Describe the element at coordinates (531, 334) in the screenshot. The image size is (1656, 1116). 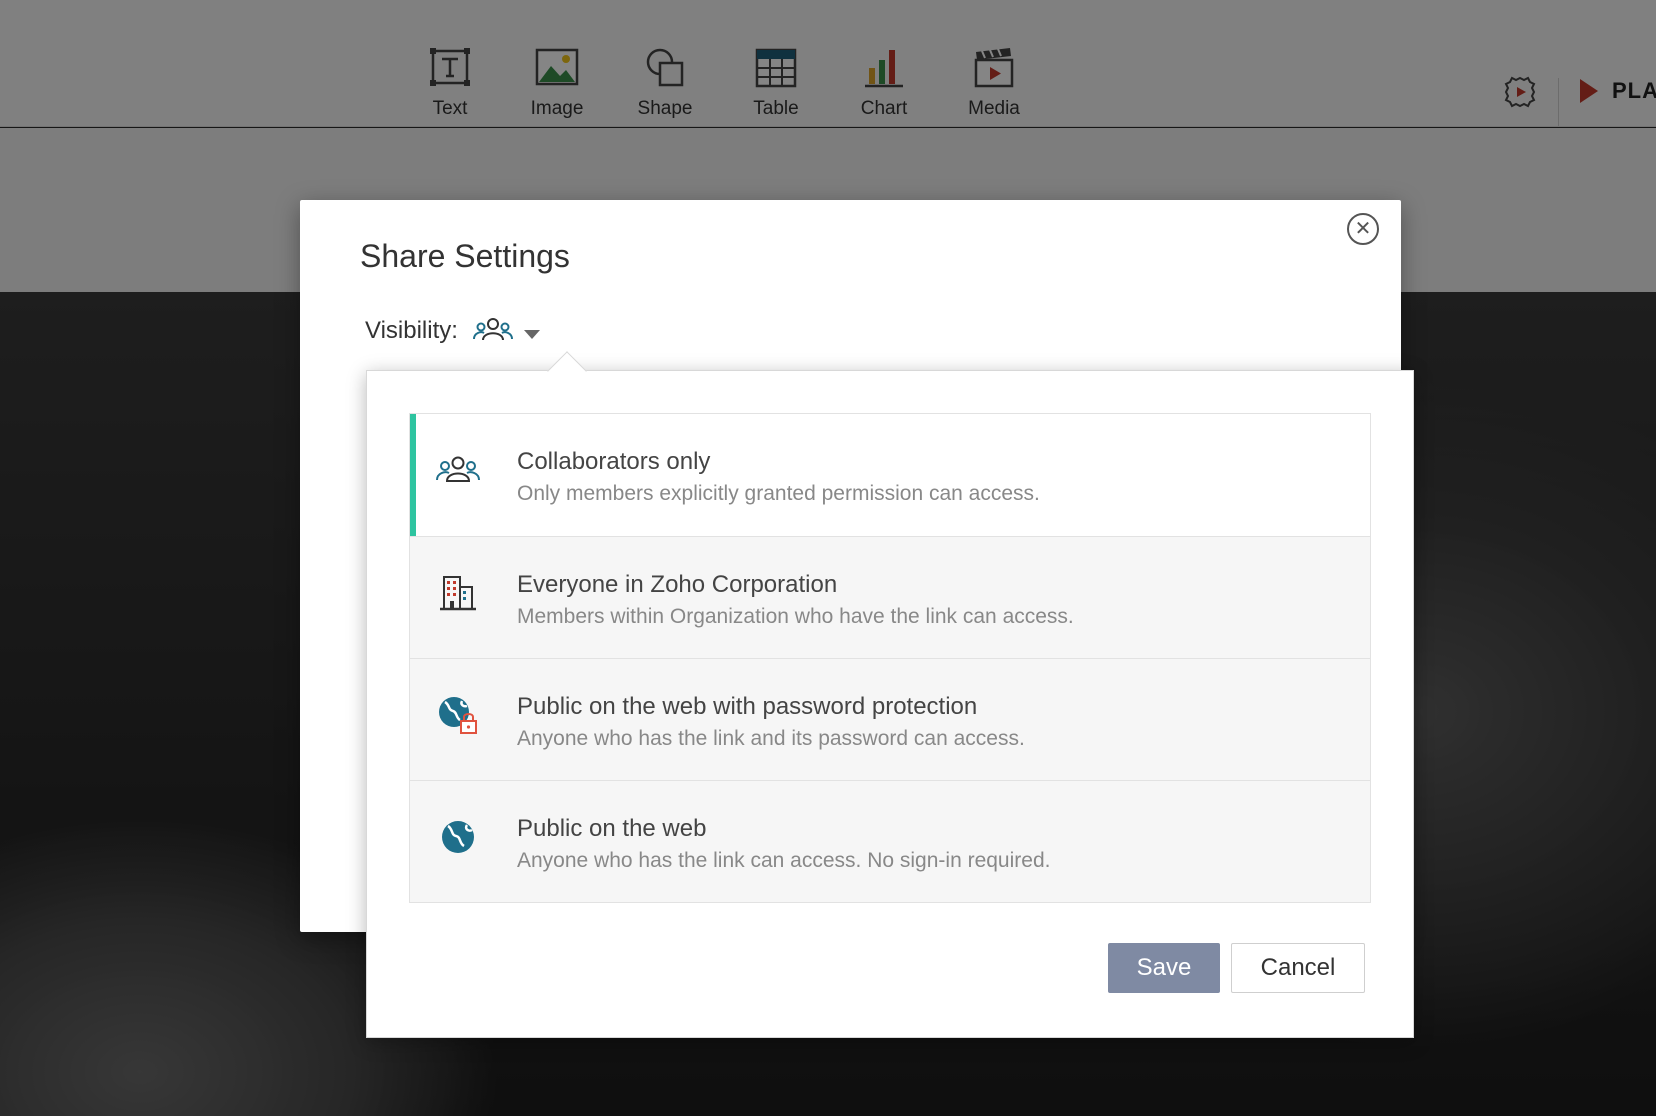
I see `chevron-down-icon` at that location.